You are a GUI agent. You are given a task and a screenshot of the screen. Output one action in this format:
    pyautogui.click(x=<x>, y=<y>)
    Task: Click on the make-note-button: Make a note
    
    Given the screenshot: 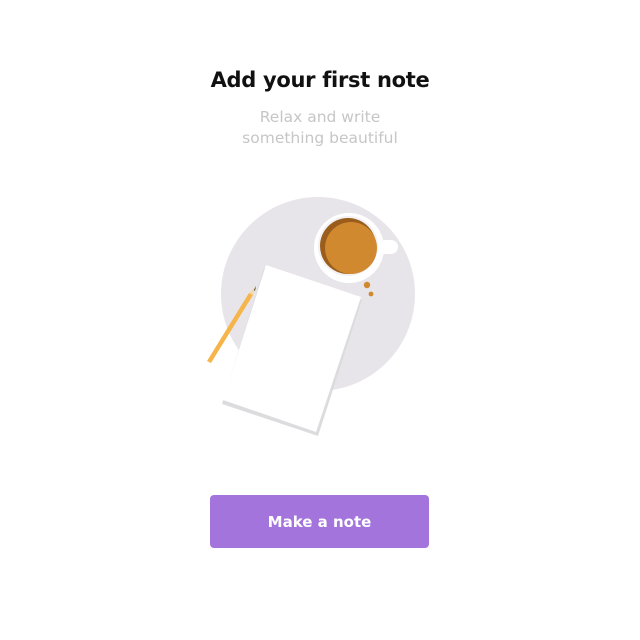 What is the action you would take?
    pyautogui.click(x=319, y=521)
    